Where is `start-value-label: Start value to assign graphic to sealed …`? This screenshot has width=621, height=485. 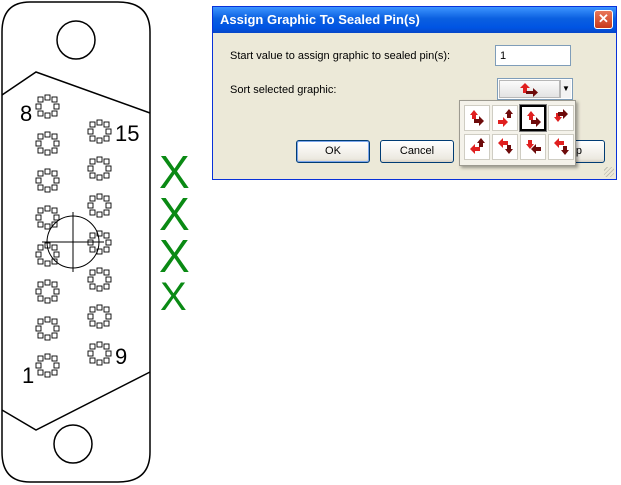 start-value-label: Start value to assign graphic to sealed … is located at coordinates (340, 56).